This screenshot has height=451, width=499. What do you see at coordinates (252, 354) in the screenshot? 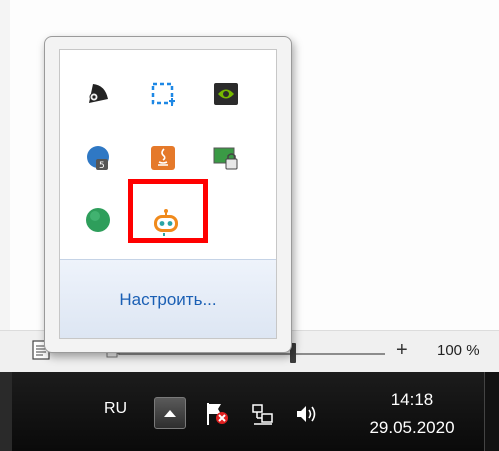
I see `zoom-slider-track` at bounding box center [252, 354].